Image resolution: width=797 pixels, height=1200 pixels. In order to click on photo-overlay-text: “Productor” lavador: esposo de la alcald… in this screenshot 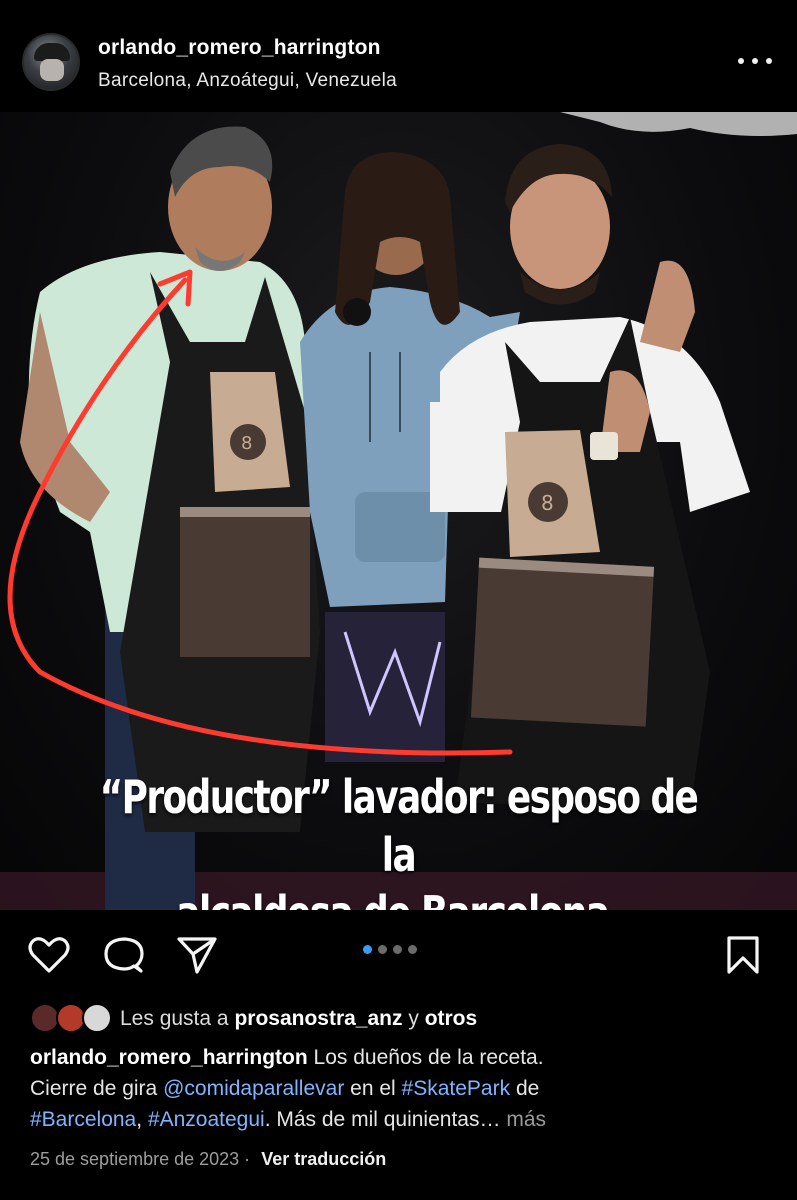, I will do `click(399, 839)`.